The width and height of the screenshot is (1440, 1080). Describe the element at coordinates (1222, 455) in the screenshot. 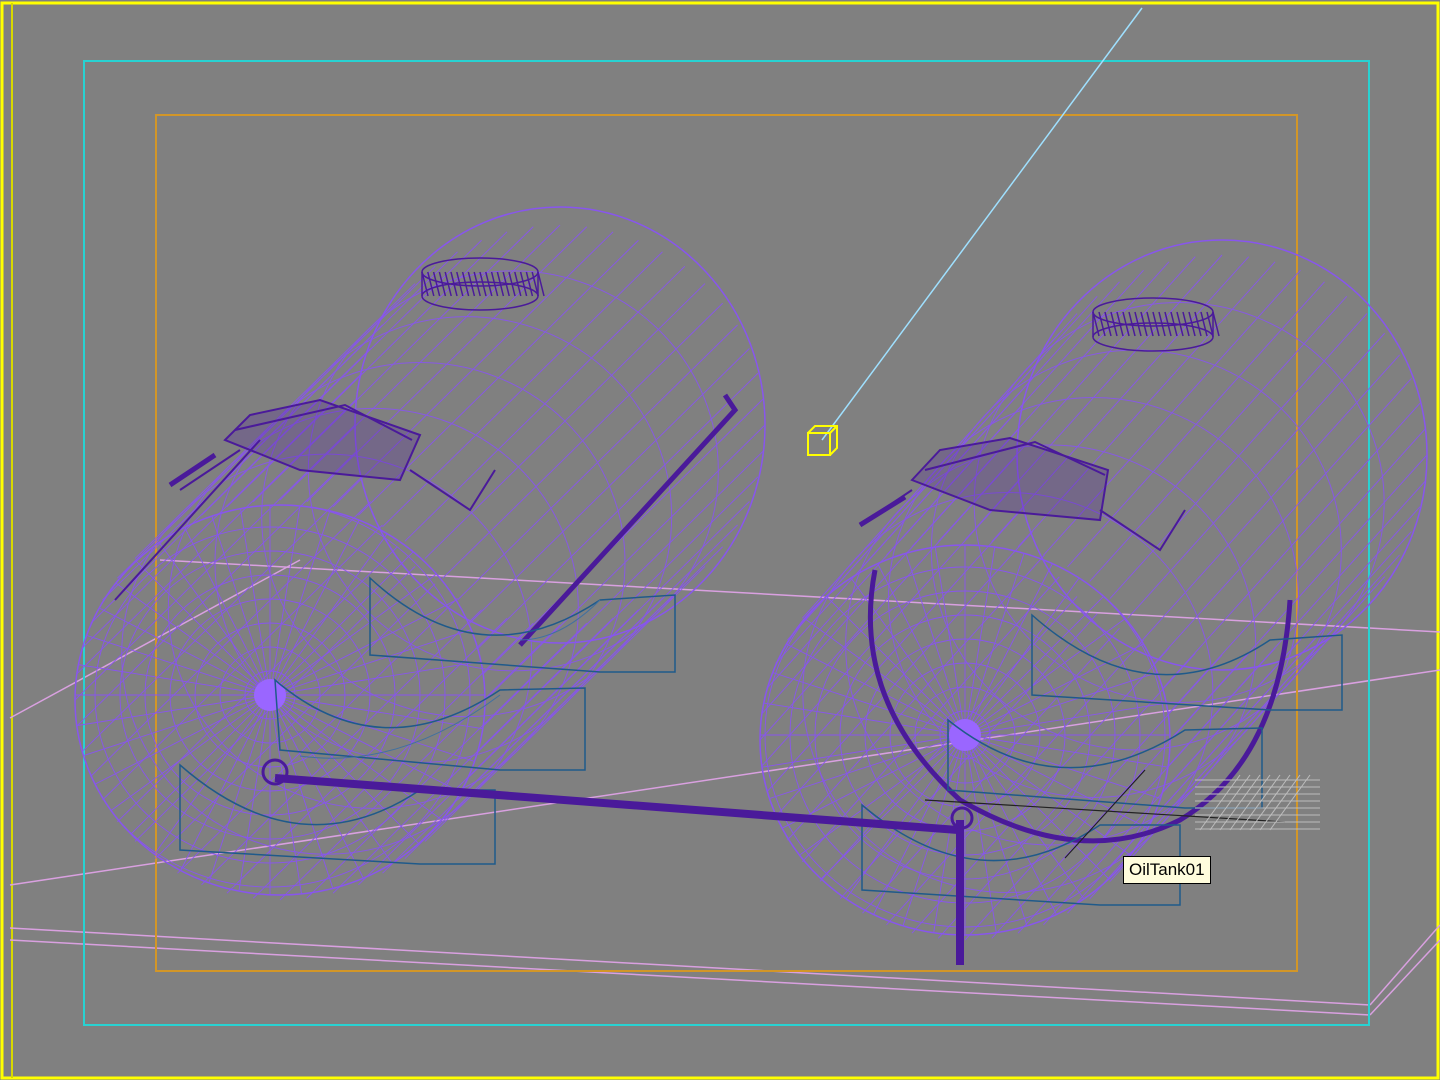

I see `tank-right-far-cap` at that location.